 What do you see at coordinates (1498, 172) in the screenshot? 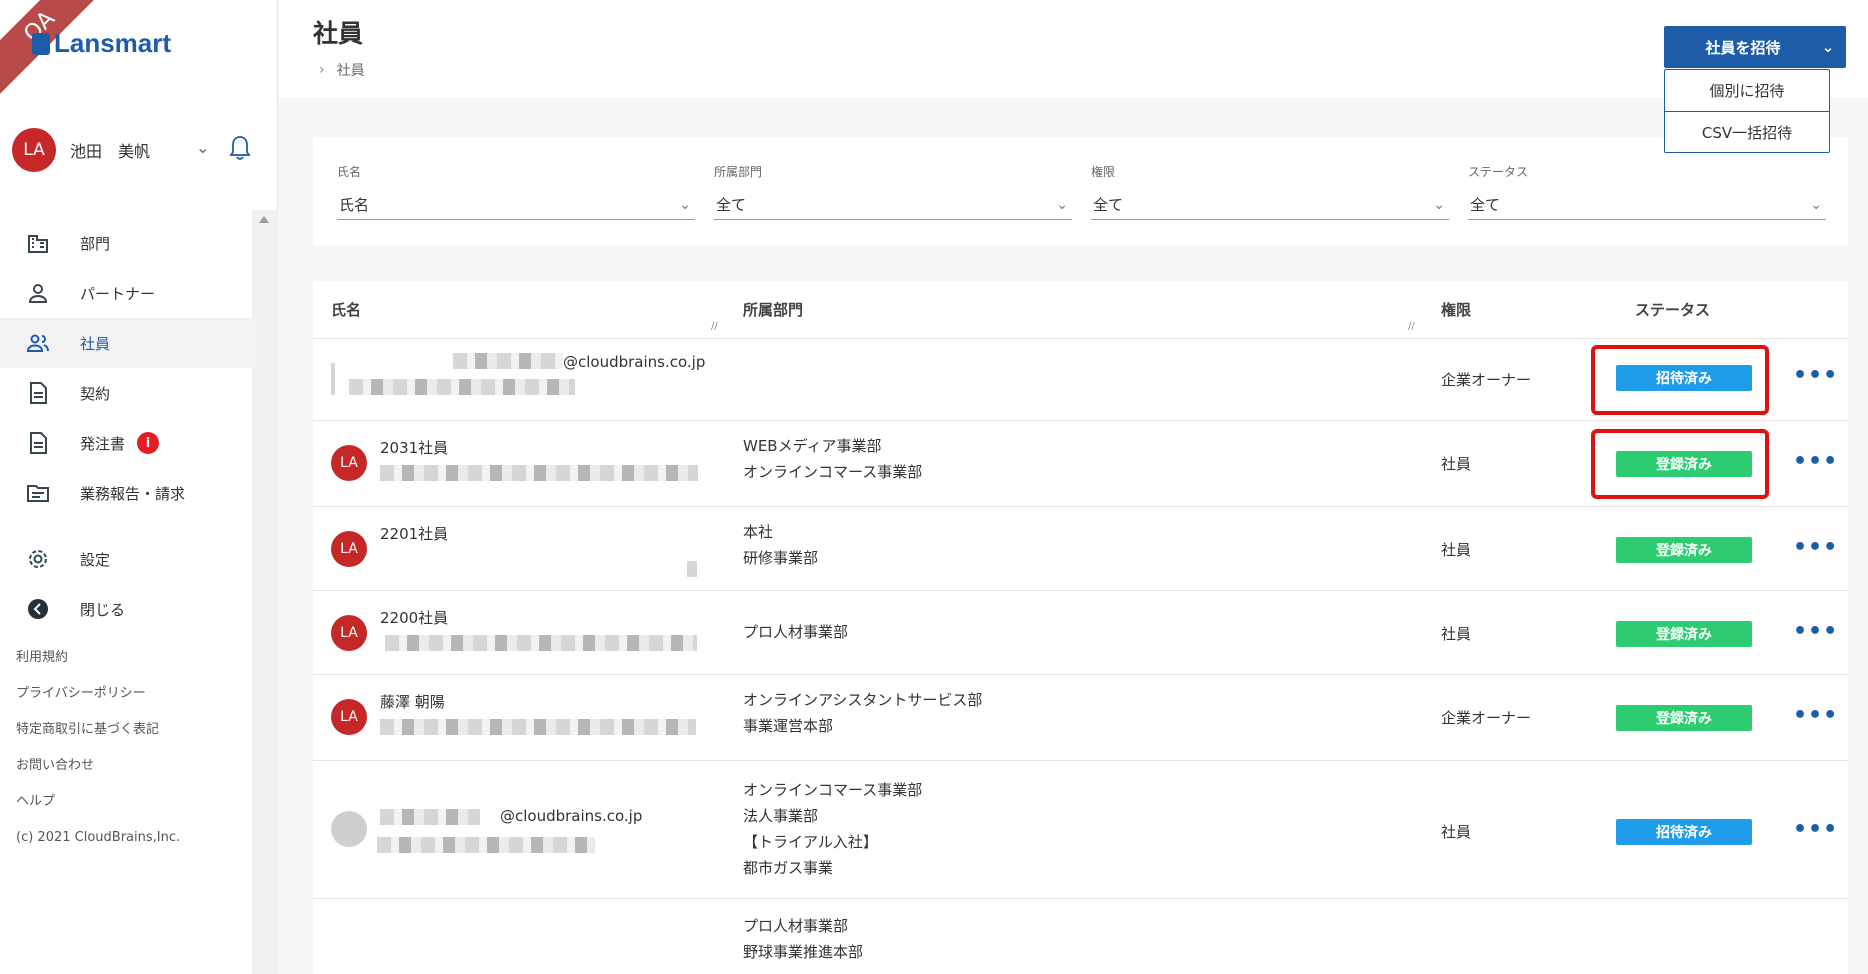
I see `filter-label: ステータス` at bounding box center [1498, 172].